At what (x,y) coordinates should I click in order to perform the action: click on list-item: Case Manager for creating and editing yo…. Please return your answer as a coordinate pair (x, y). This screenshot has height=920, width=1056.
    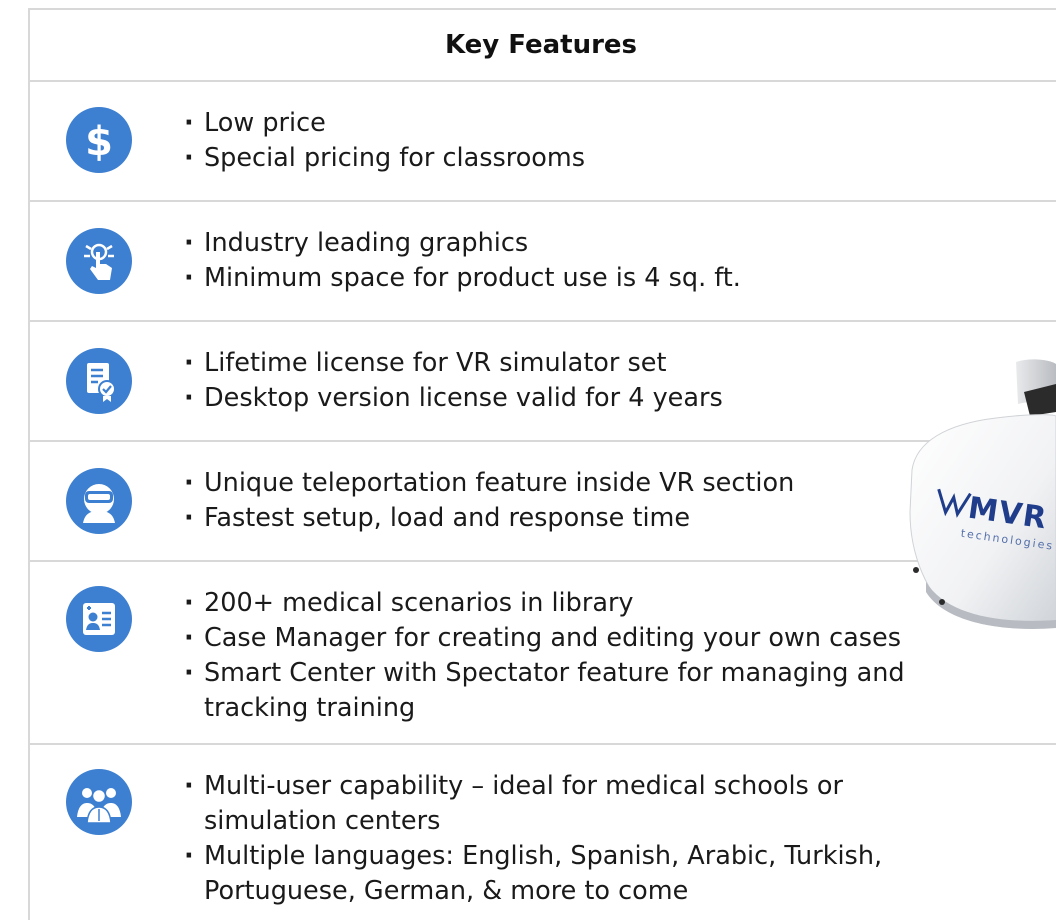
    Looking at the image, I should click on (594, 638).